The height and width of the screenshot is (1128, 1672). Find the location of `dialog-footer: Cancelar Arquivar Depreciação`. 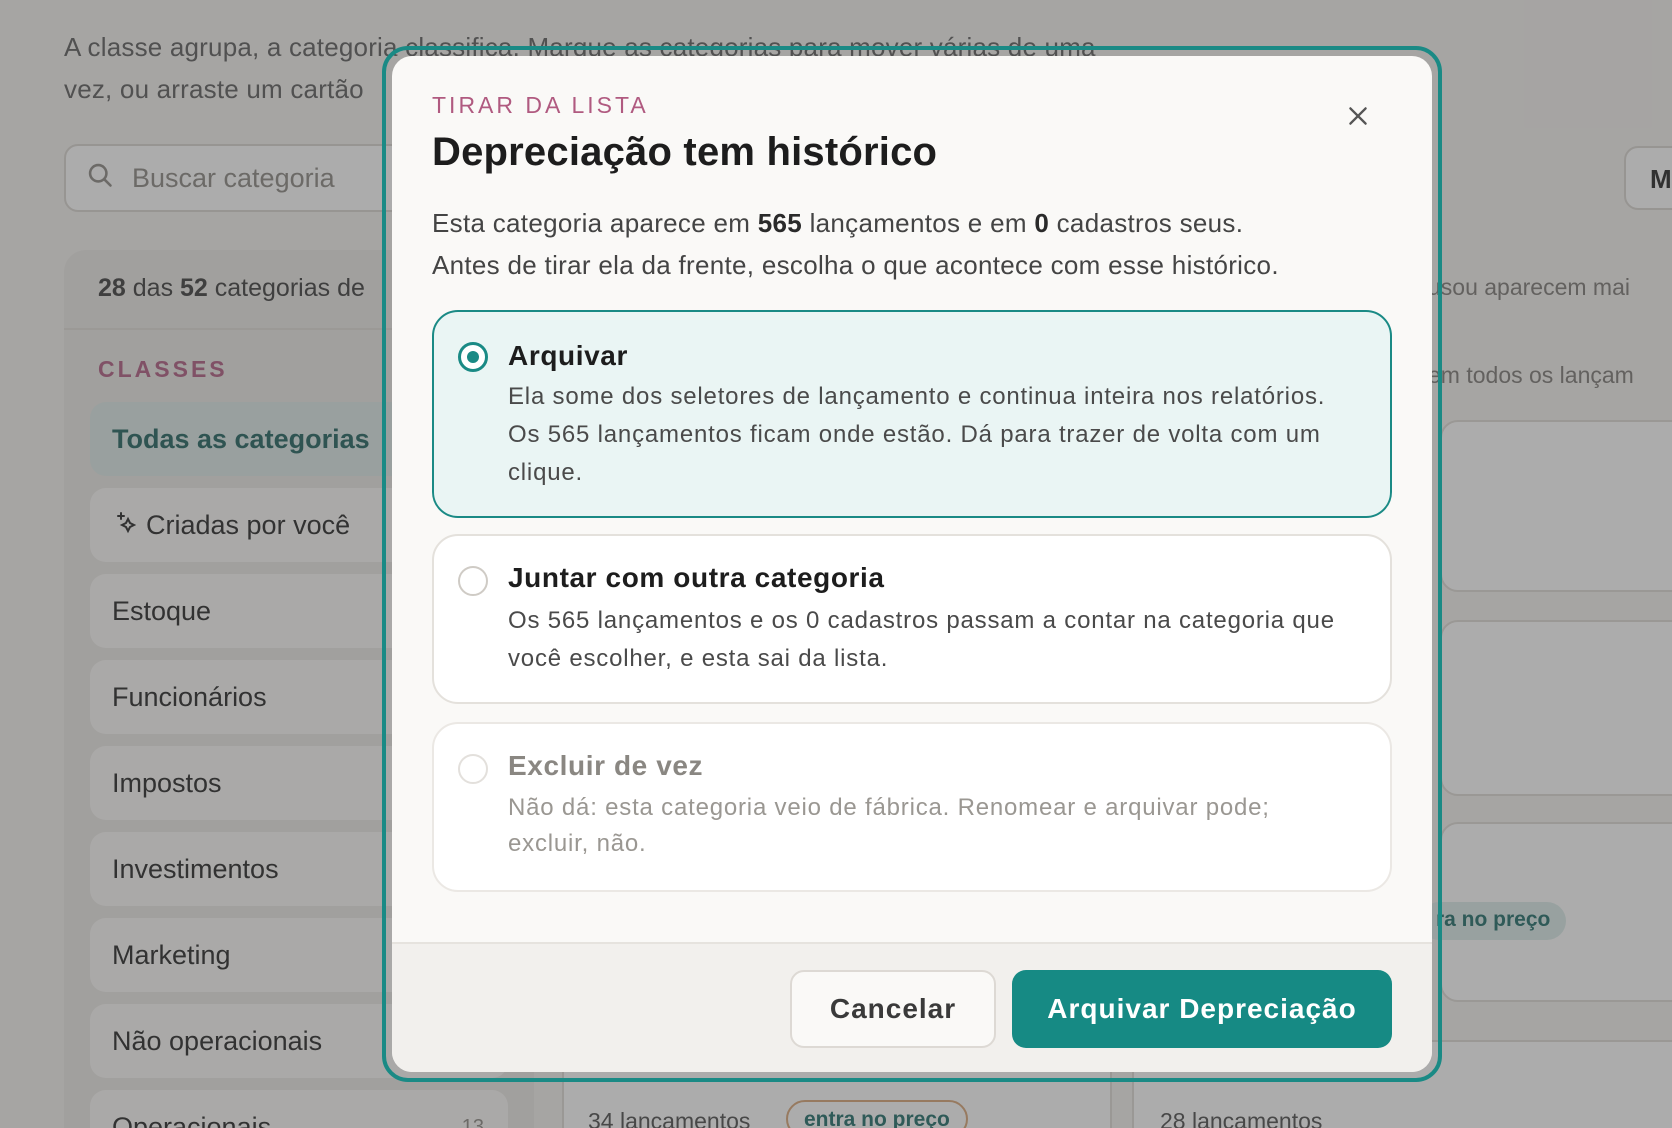

dialog-footer: Cancelar Arquivar Depreciação is located at coordinates (912, 1007).